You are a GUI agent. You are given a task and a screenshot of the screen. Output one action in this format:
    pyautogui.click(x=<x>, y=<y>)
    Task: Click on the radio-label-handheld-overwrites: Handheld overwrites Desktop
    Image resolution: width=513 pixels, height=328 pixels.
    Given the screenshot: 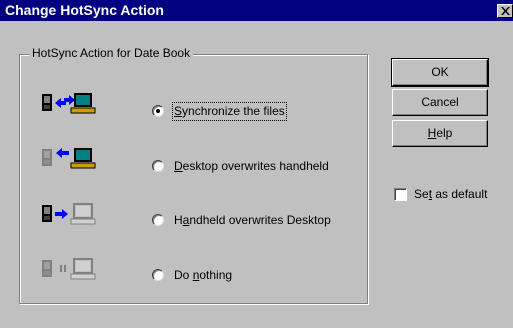 What is the action you would take?
    pyautogui.click(x=252, y=220)
    